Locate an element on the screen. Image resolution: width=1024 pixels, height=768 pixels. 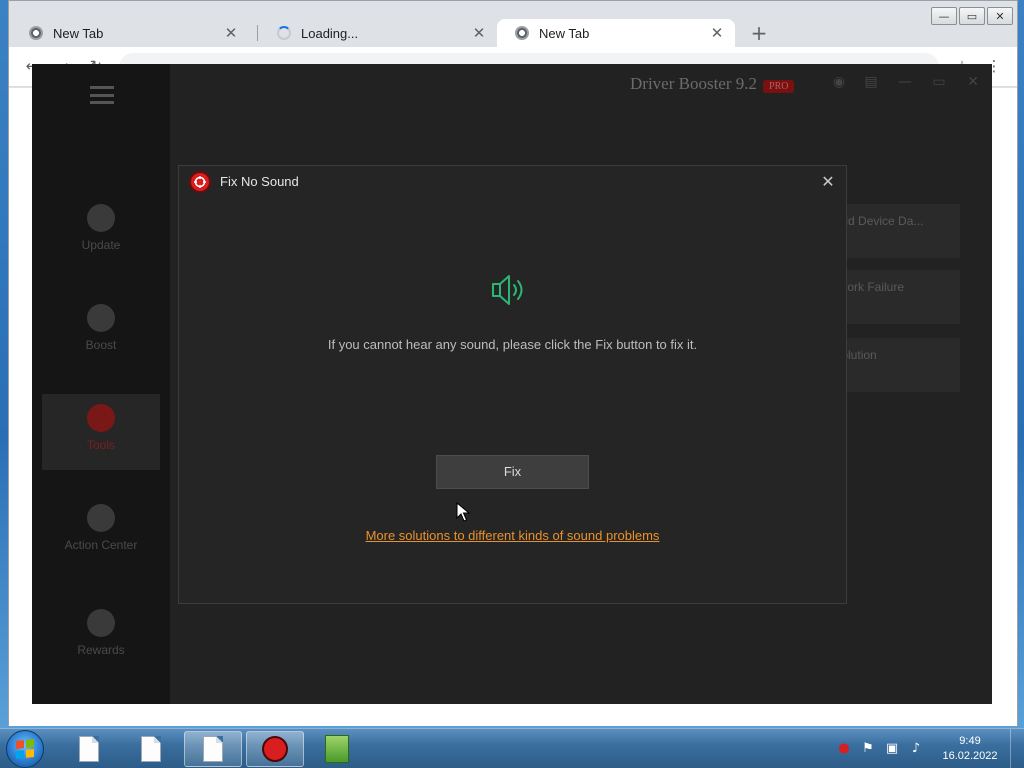
app-sidebar: Update Boost Tools Action Center Rewards is located at coordinates (101, 384).